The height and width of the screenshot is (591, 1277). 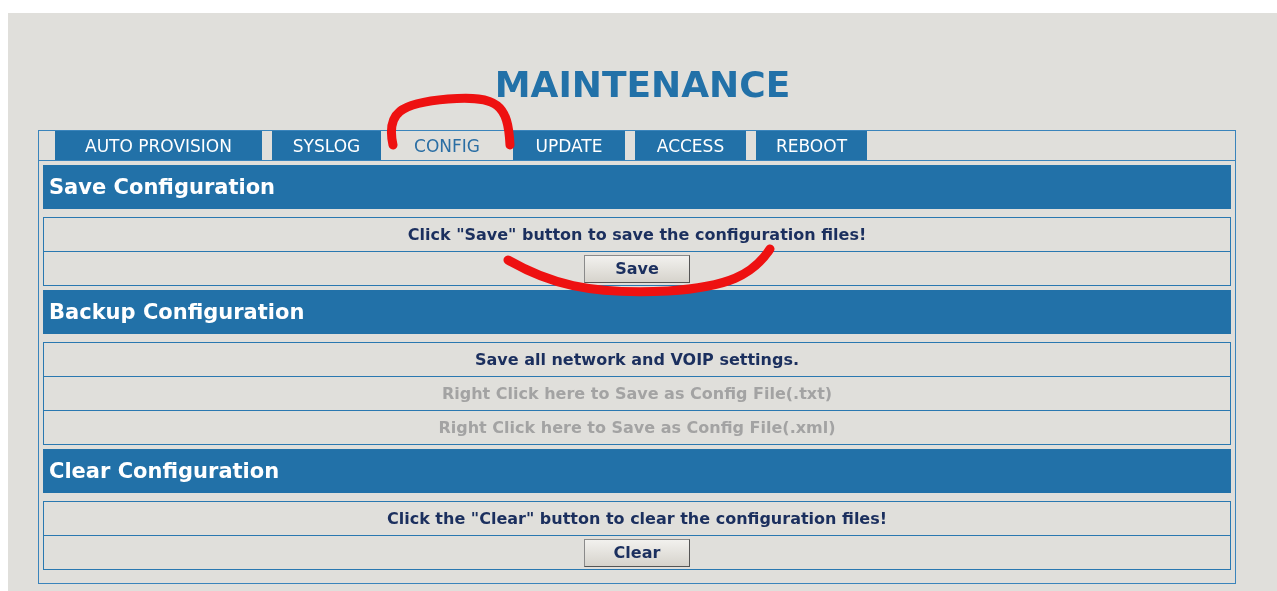 I want to click on tab: ACCESS, so click(x=690, y=145).